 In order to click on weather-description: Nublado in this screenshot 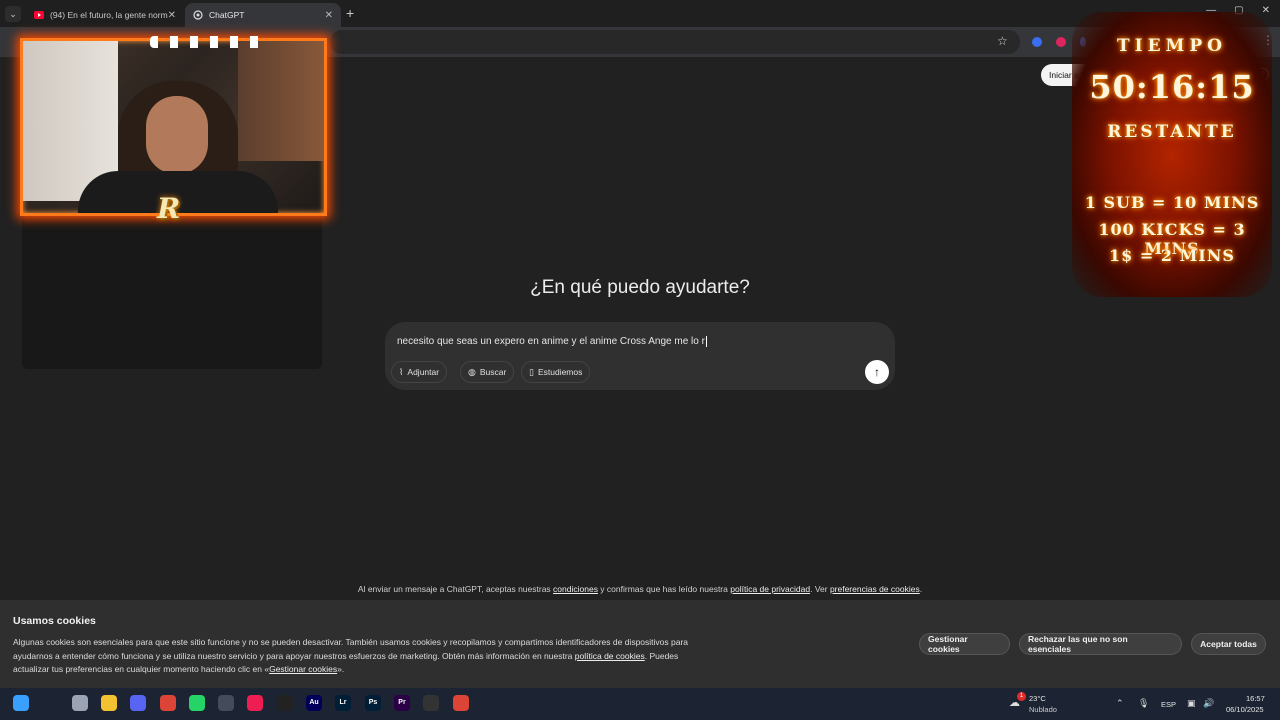, I will do `click(1043, 709)`.